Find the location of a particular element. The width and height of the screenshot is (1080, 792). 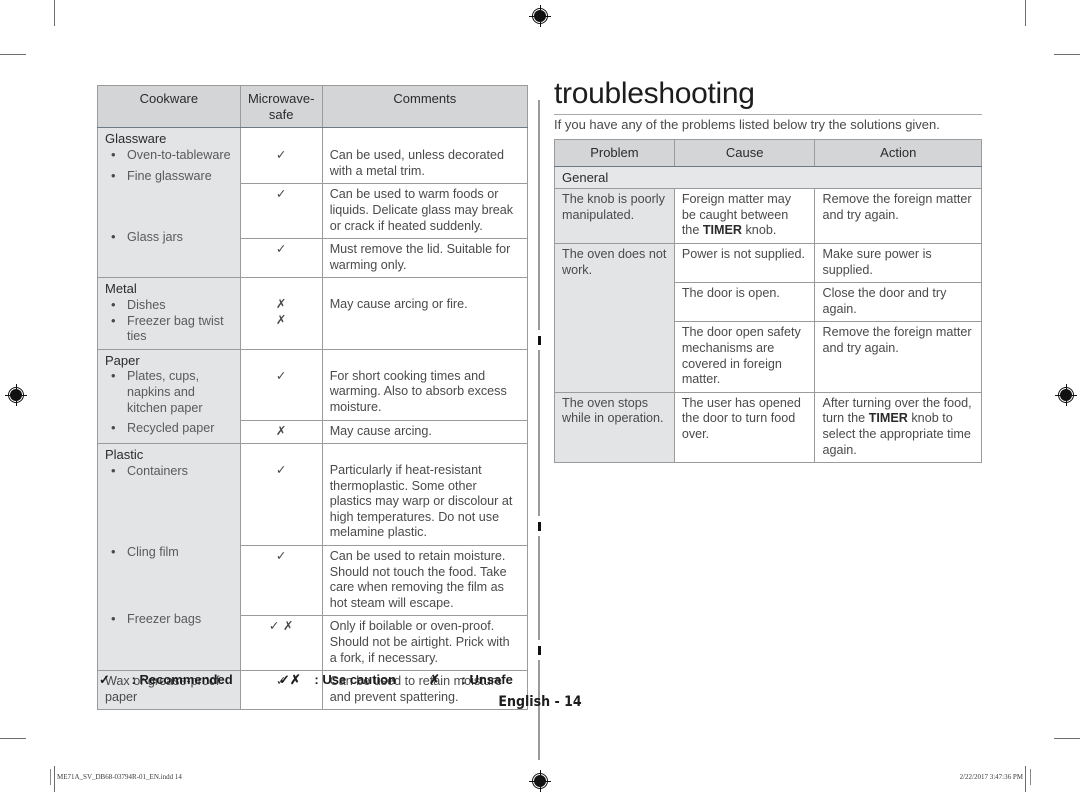

footer-rule-left is located at coordinates (50, 777).